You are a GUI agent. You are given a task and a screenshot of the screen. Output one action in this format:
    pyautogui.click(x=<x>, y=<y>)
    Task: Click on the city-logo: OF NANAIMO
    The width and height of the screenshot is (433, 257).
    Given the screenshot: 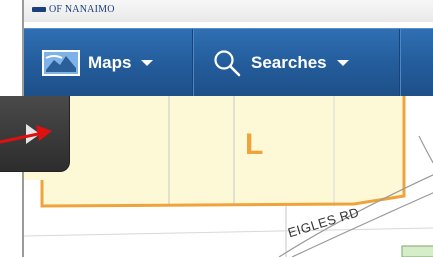 What is the action you would take?
    pyautogui.click(x=73, y=9)
    